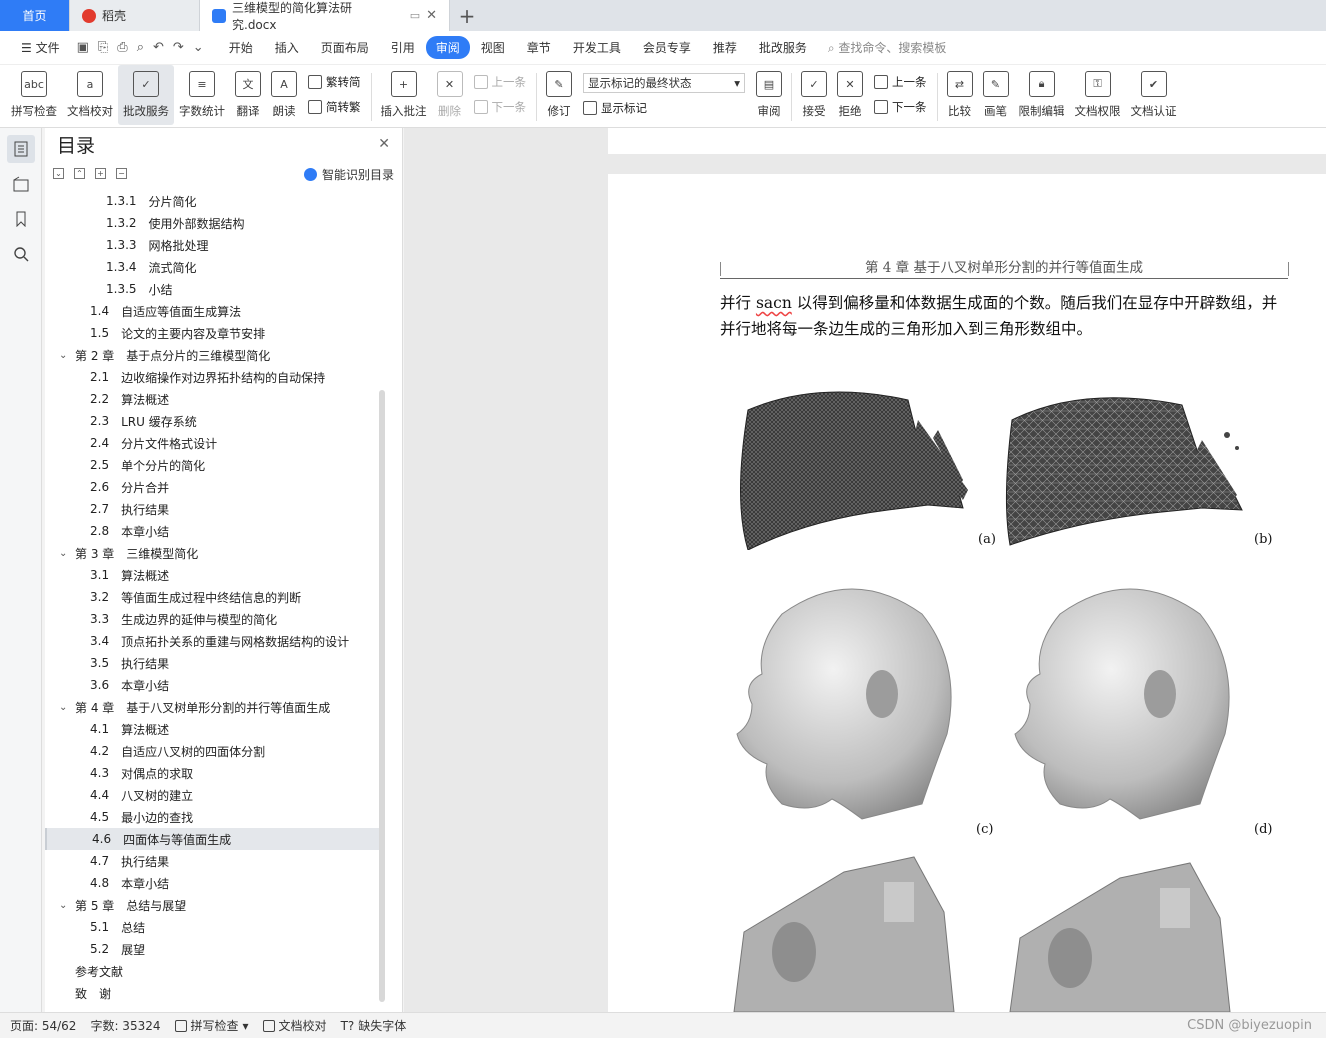 Image resolution: width=1326 pixels, height=1038 pixels. Describe the element at coordinates (384, 144) in the screenshot. I see `close-icon: ✕` at that location.